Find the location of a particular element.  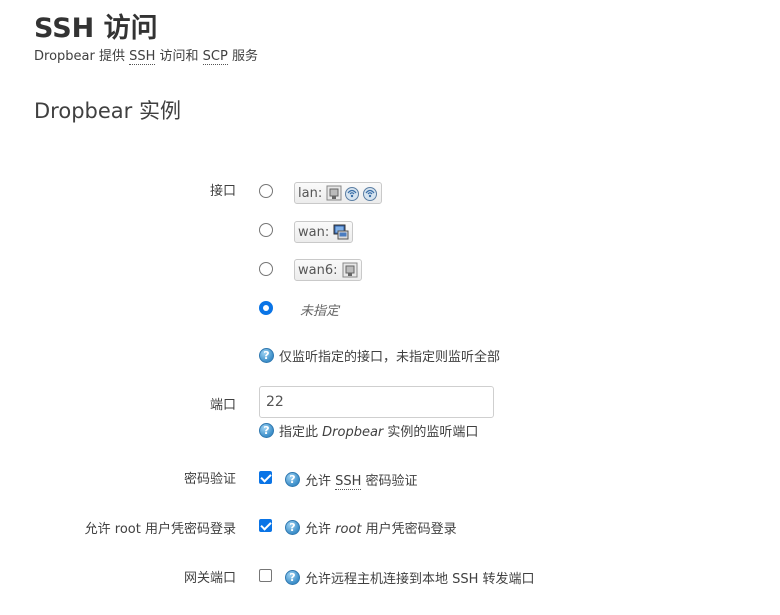

interface-badge-wan6: wan6: is located at coordinates (328, 270).